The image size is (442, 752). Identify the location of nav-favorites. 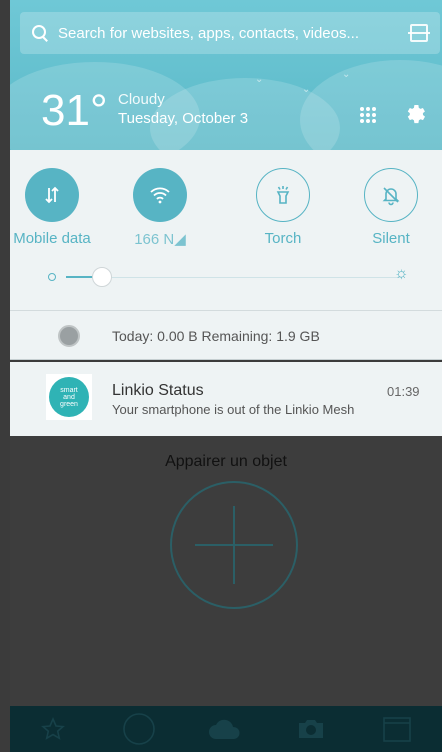
(53, 729).